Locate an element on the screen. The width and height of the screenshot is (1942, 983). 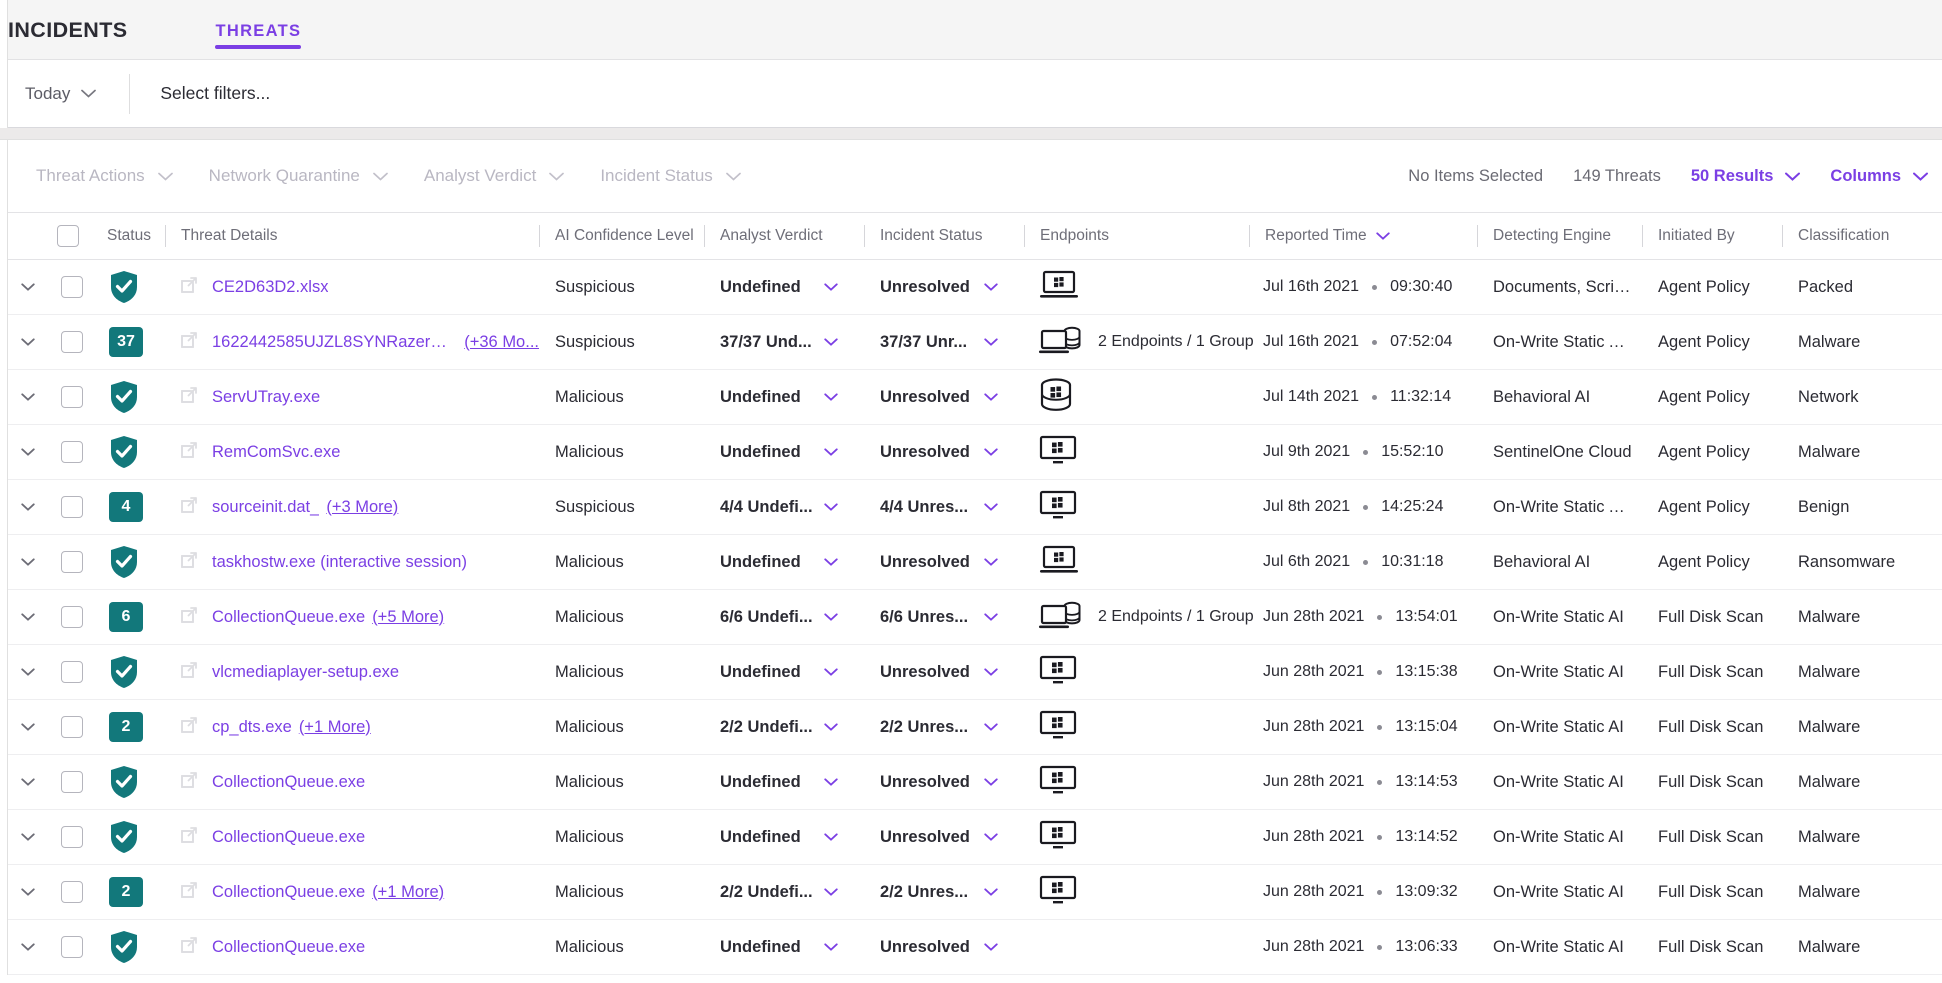
header-initiated-by: Initiated By is located at coordinates (1712, 236).